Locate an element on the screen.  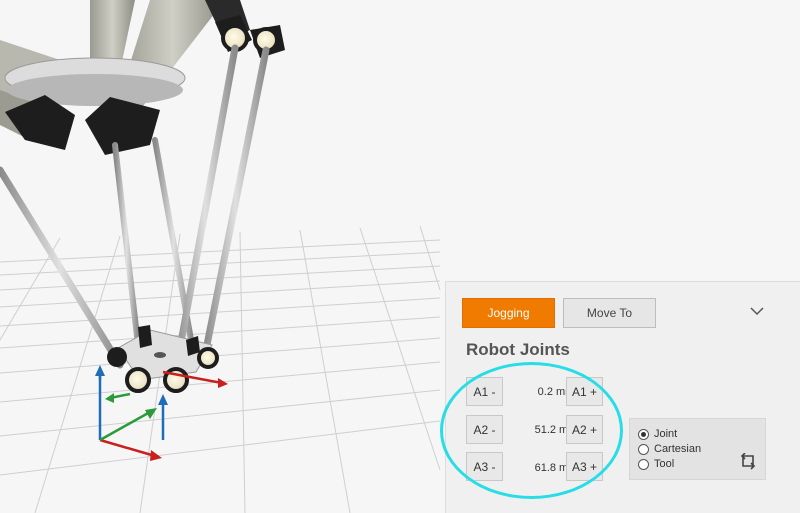
a3-minus-button: A3 - is located at coordinates (484, 466).